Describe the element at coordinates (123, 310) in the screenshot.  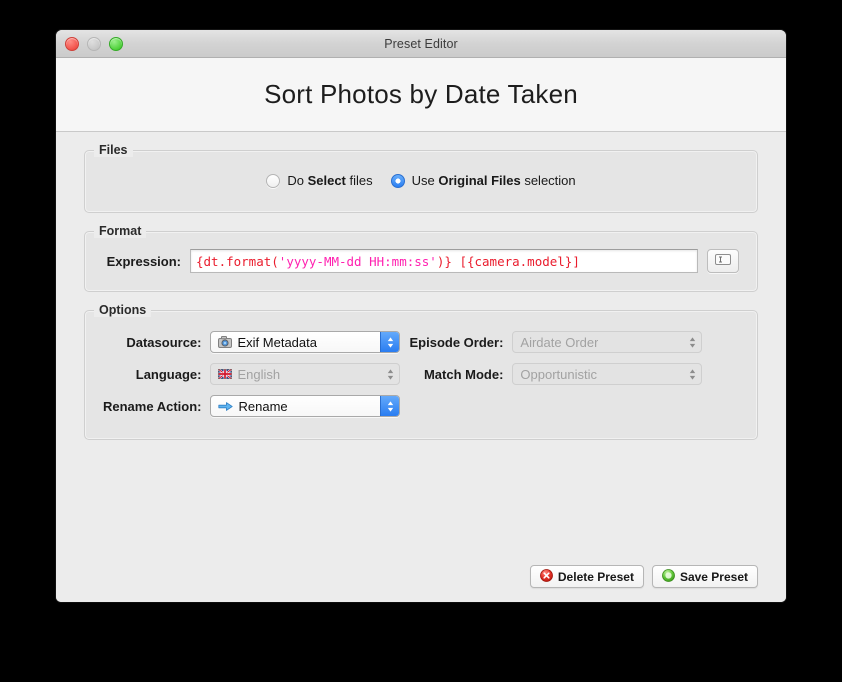
I see `options-group-legend: Options` at that location.